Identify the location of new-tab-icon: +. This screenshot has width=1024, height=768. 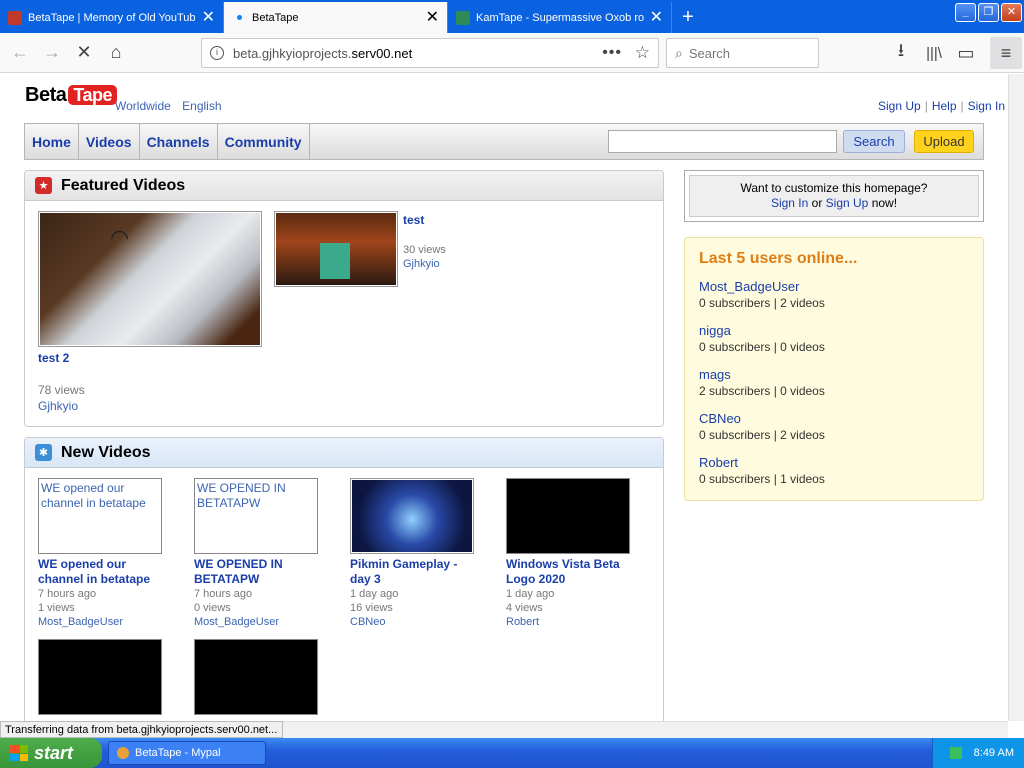
(688, 17).